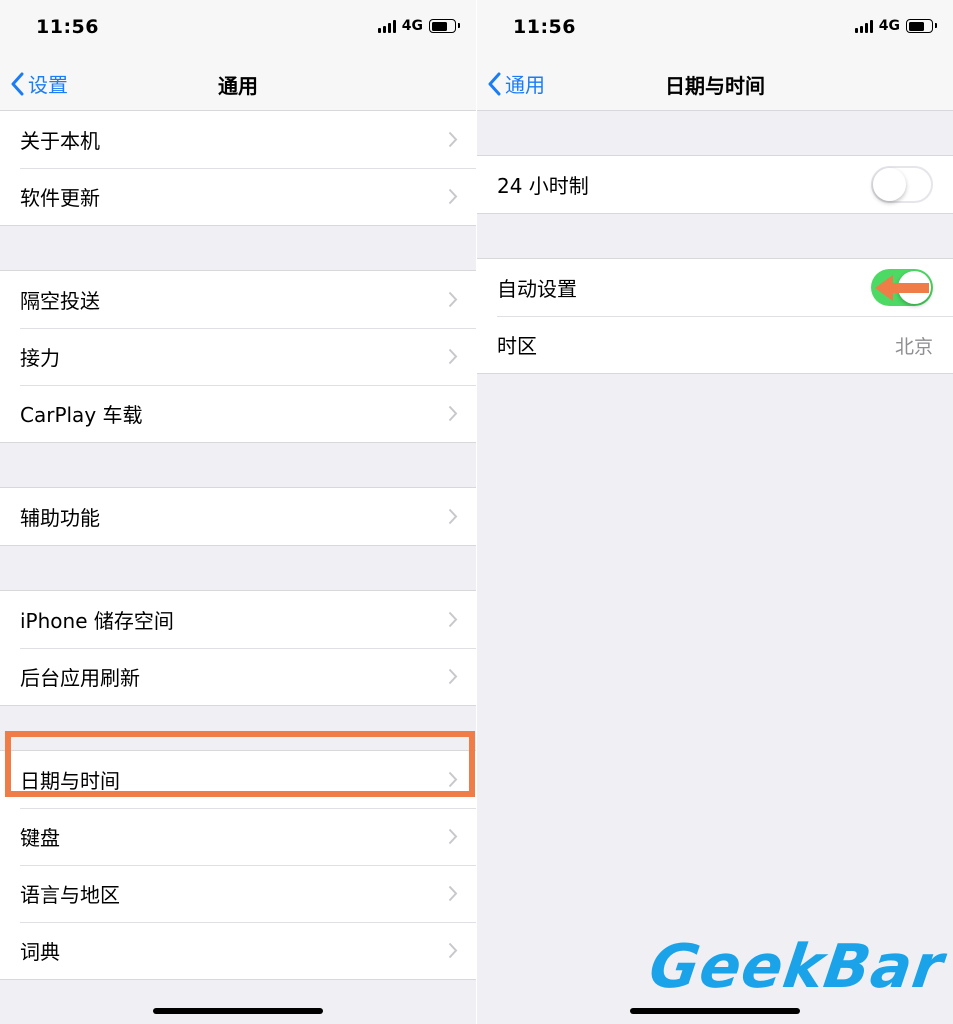 The image size is (953, 1024). Describe the element at coordinates (60, 301) in the screenshot. I see `row-label: 隔空投送` at that location.